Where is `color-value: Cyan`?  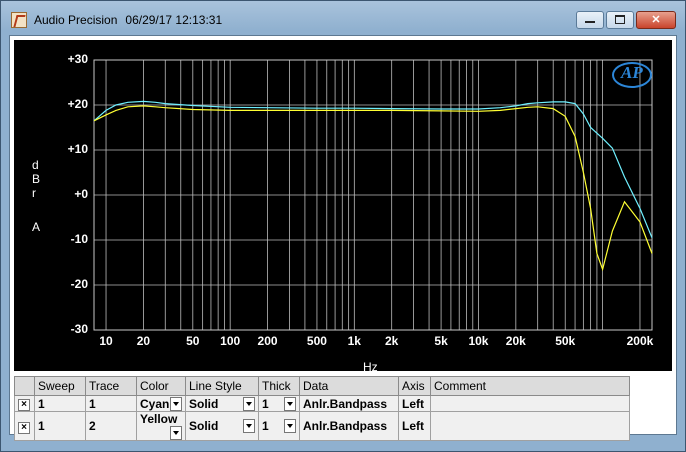
color-value: Cyan is located at coordinates (155, 403).